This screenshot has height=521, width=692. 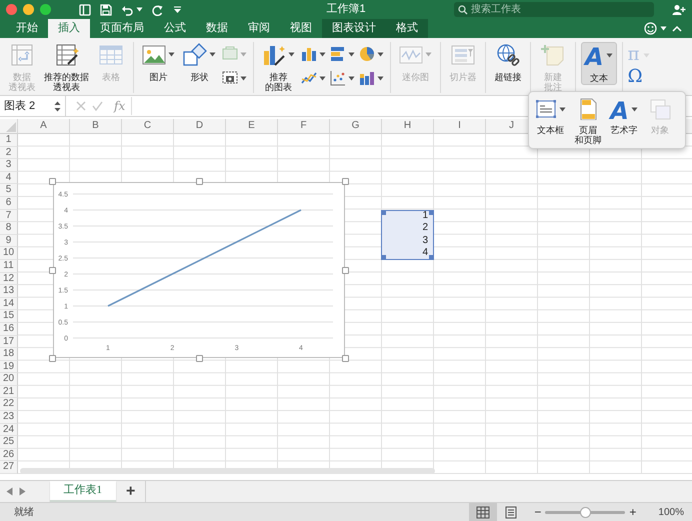 What do you see at coordinates (9, 279) in the screenshot?
I see `row-header: 12` at bounding box center [9, 279].